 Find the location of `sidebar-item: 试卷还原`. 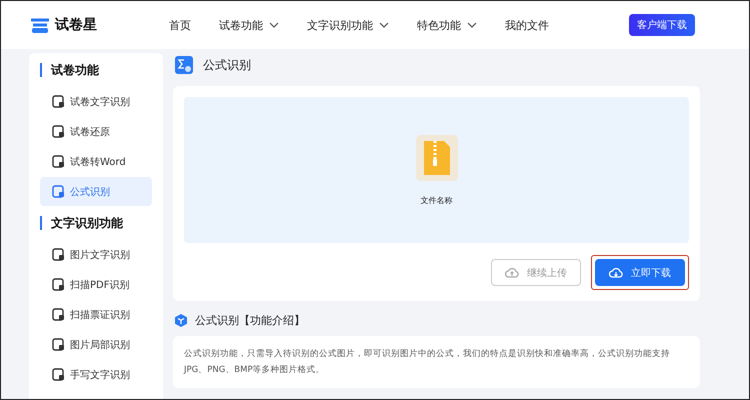

sidebar-item: 试卷还原 is located at coordinates (96, 131).